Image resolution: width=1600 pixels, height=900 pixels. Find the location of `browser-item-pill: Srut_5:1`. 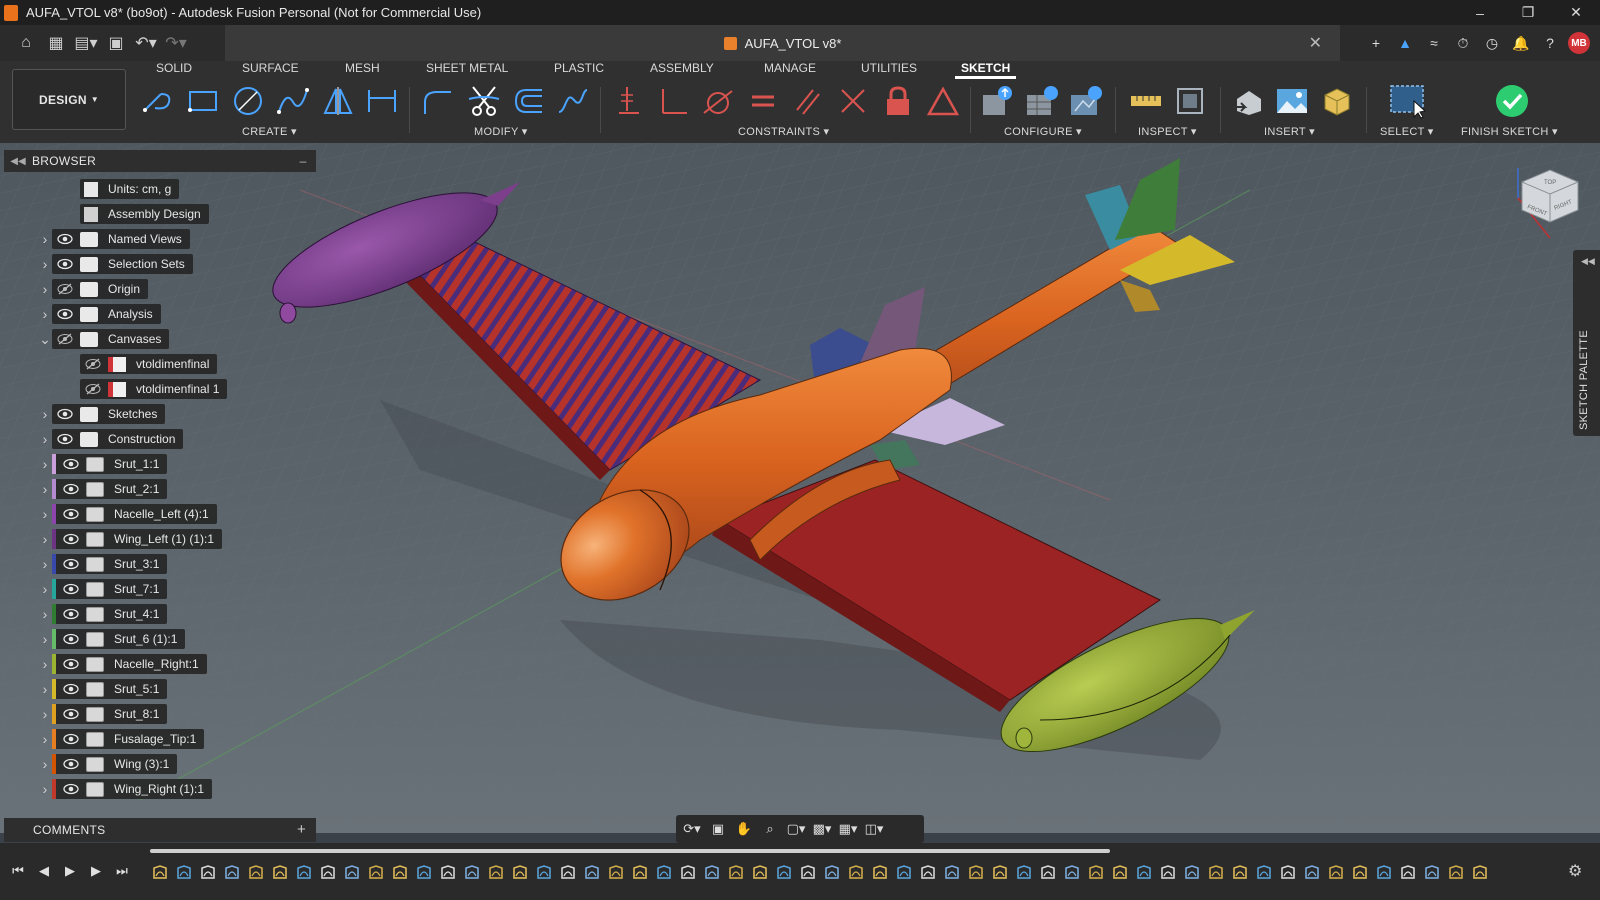

browser-item-pill: Srut_5:1 is located at coordinates (110, 689).